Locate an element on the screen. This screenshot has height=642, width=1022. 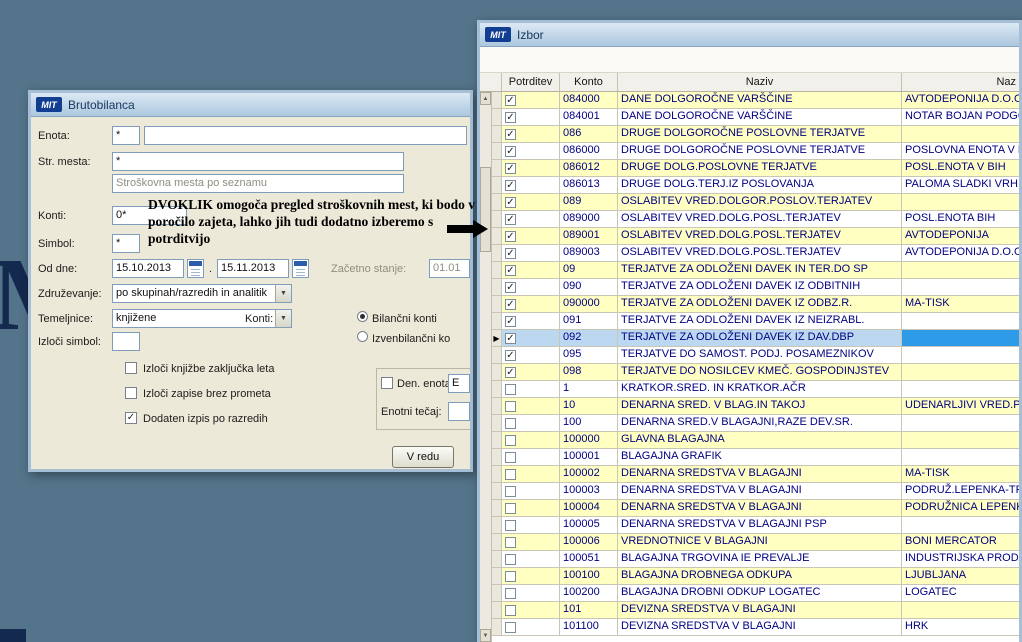
konto-cell: 100005 is located at coordinates (589, 525).